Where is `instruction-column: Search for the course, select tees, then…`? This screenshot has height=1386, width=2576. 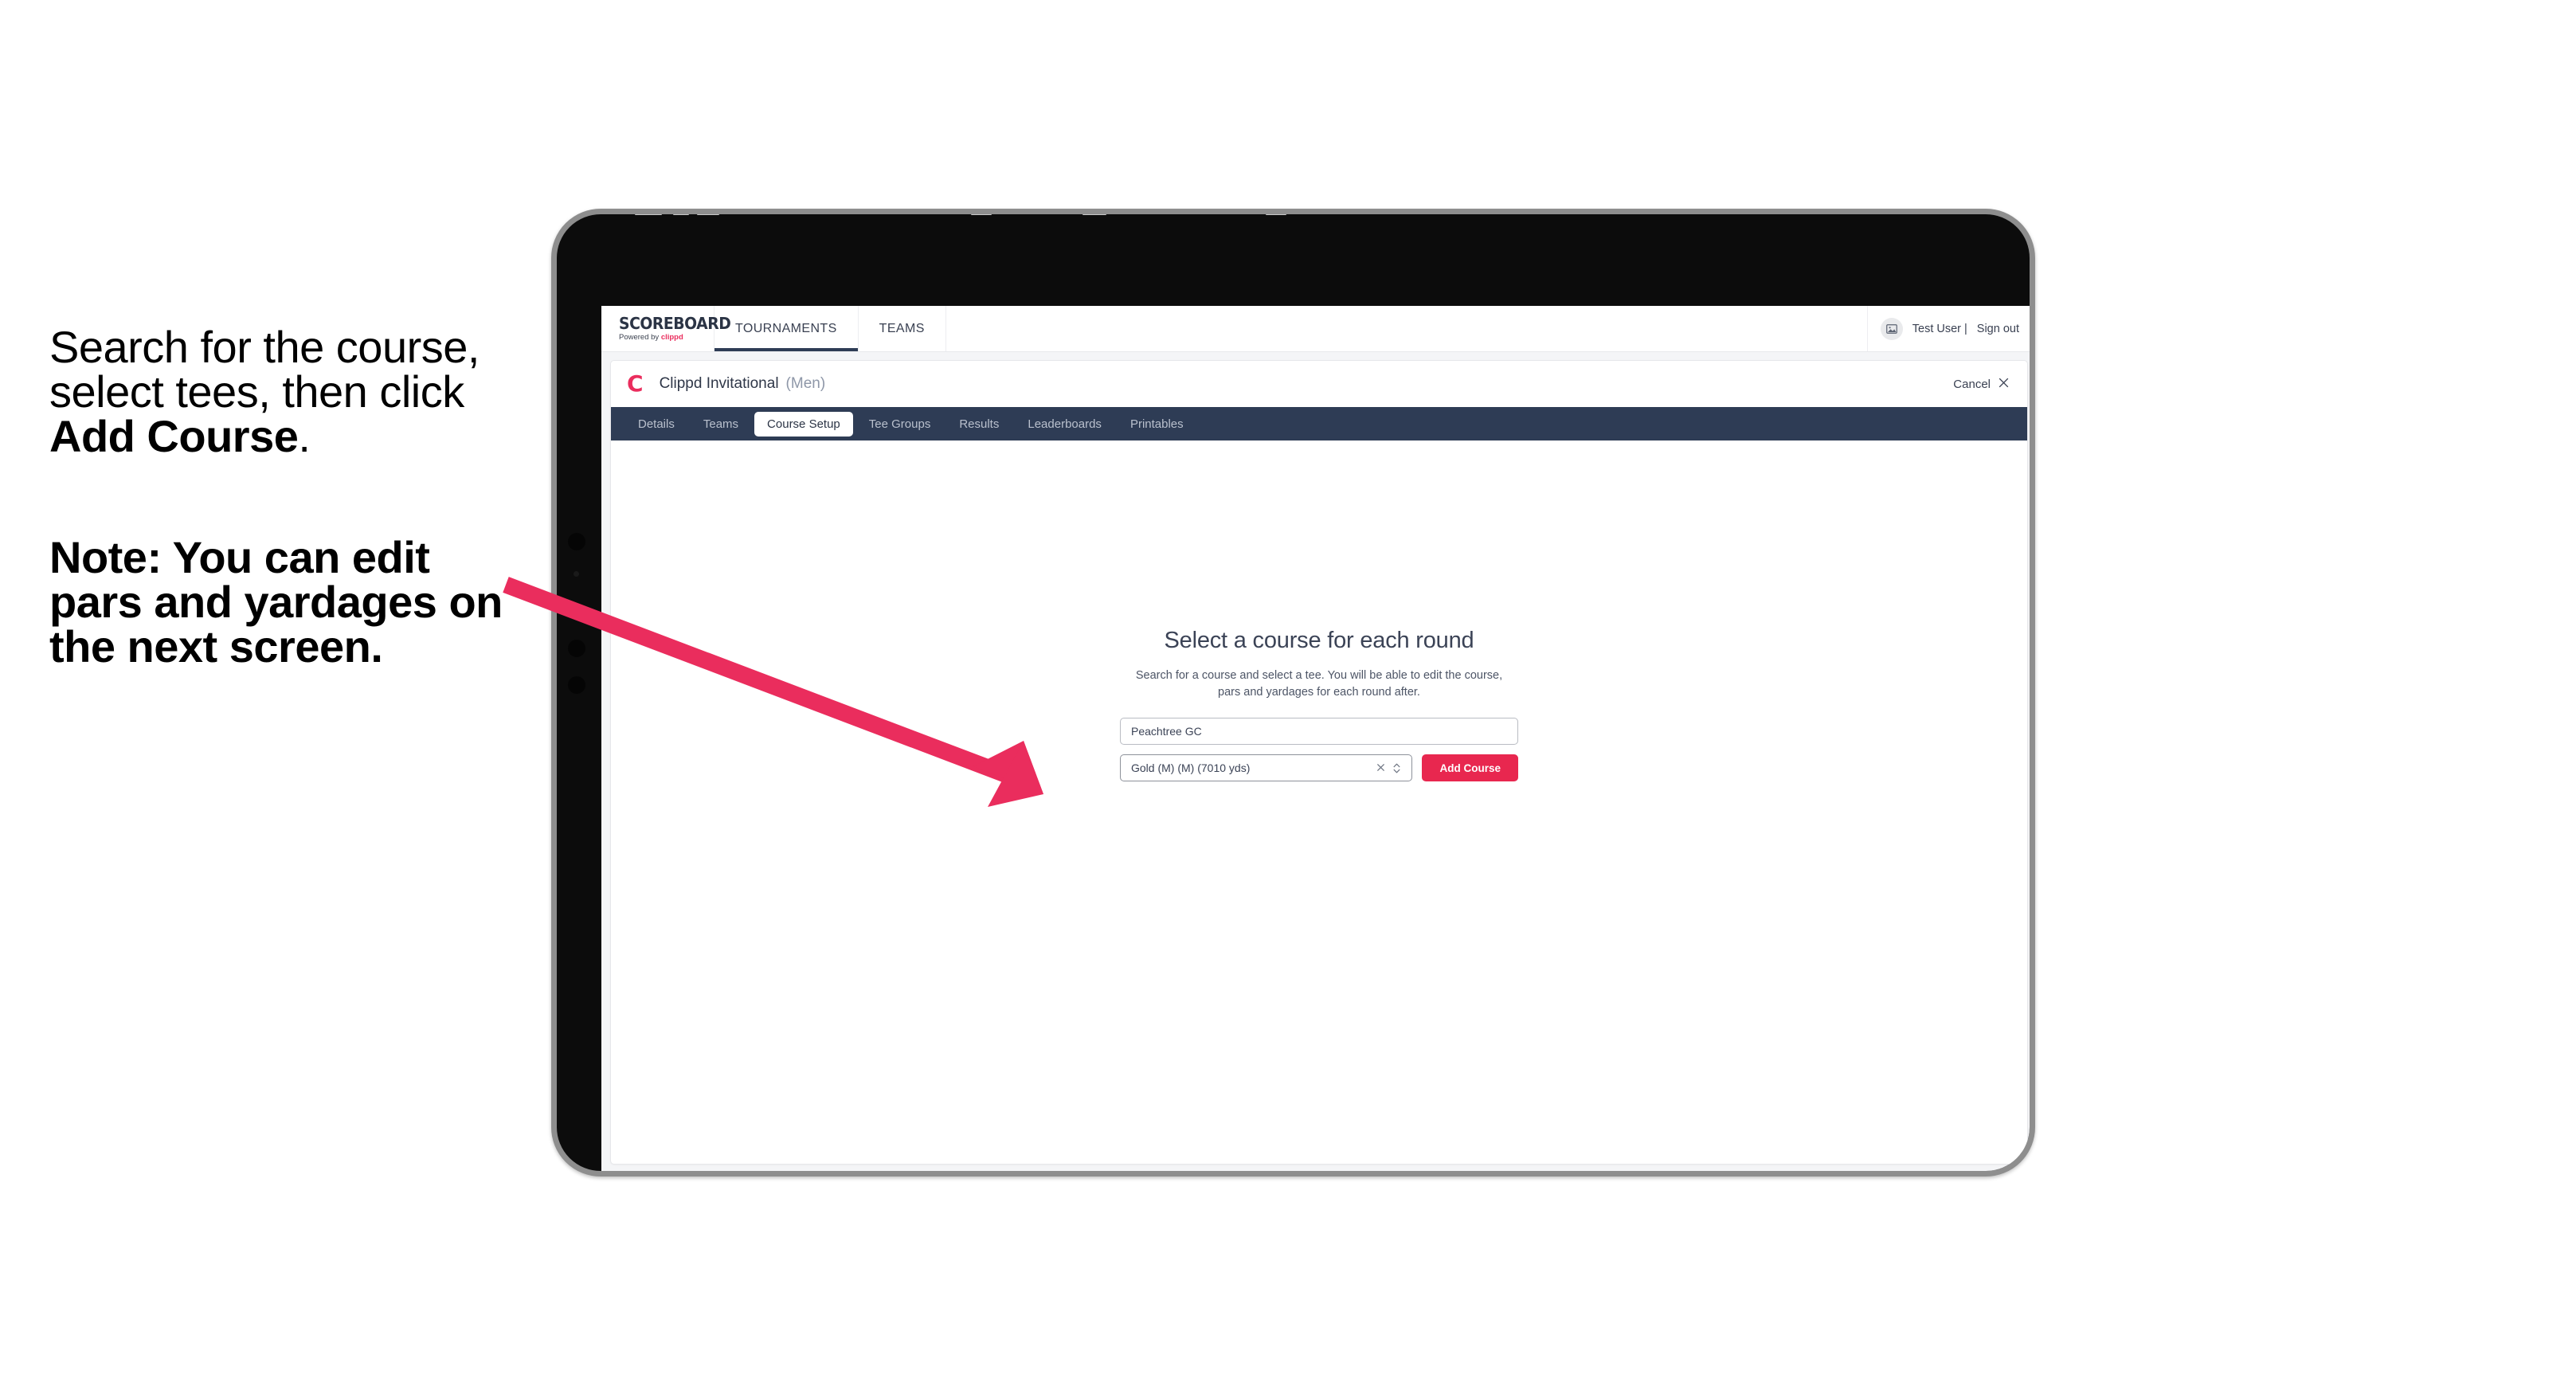
instruction-column: Search for the course, select tees, then… is located at coordinates (288, 497).